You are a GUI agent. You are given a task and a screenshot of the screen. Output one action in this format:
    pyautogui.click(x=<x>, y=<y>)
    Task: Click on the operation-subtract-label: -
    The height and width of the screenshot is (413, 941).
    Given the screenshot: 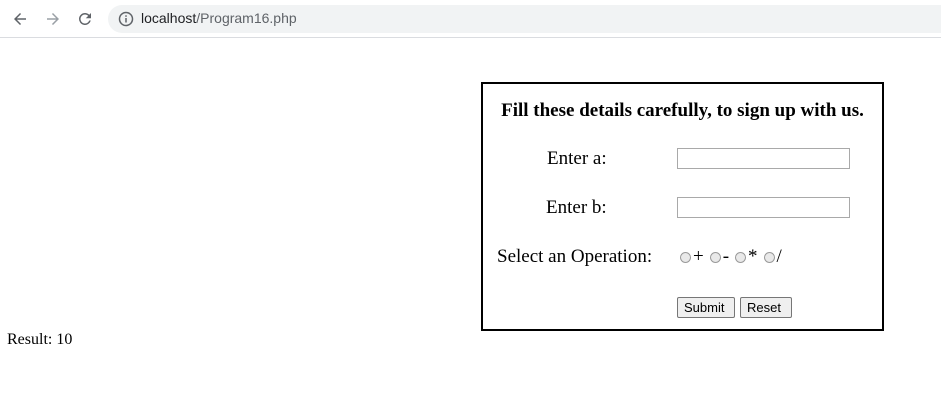 What is the action you would take?
    pyautogui.click(x=726, y=256)
    